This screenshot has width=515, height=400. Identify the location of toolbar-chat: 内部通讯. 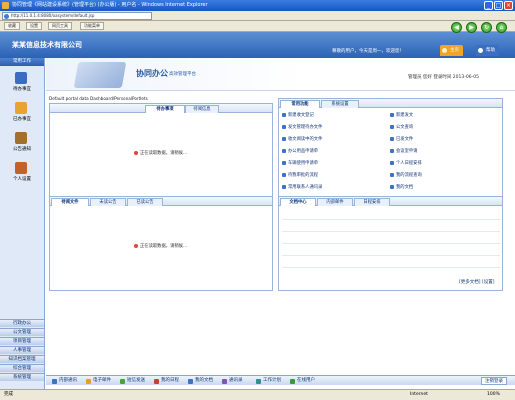
(64, 381).